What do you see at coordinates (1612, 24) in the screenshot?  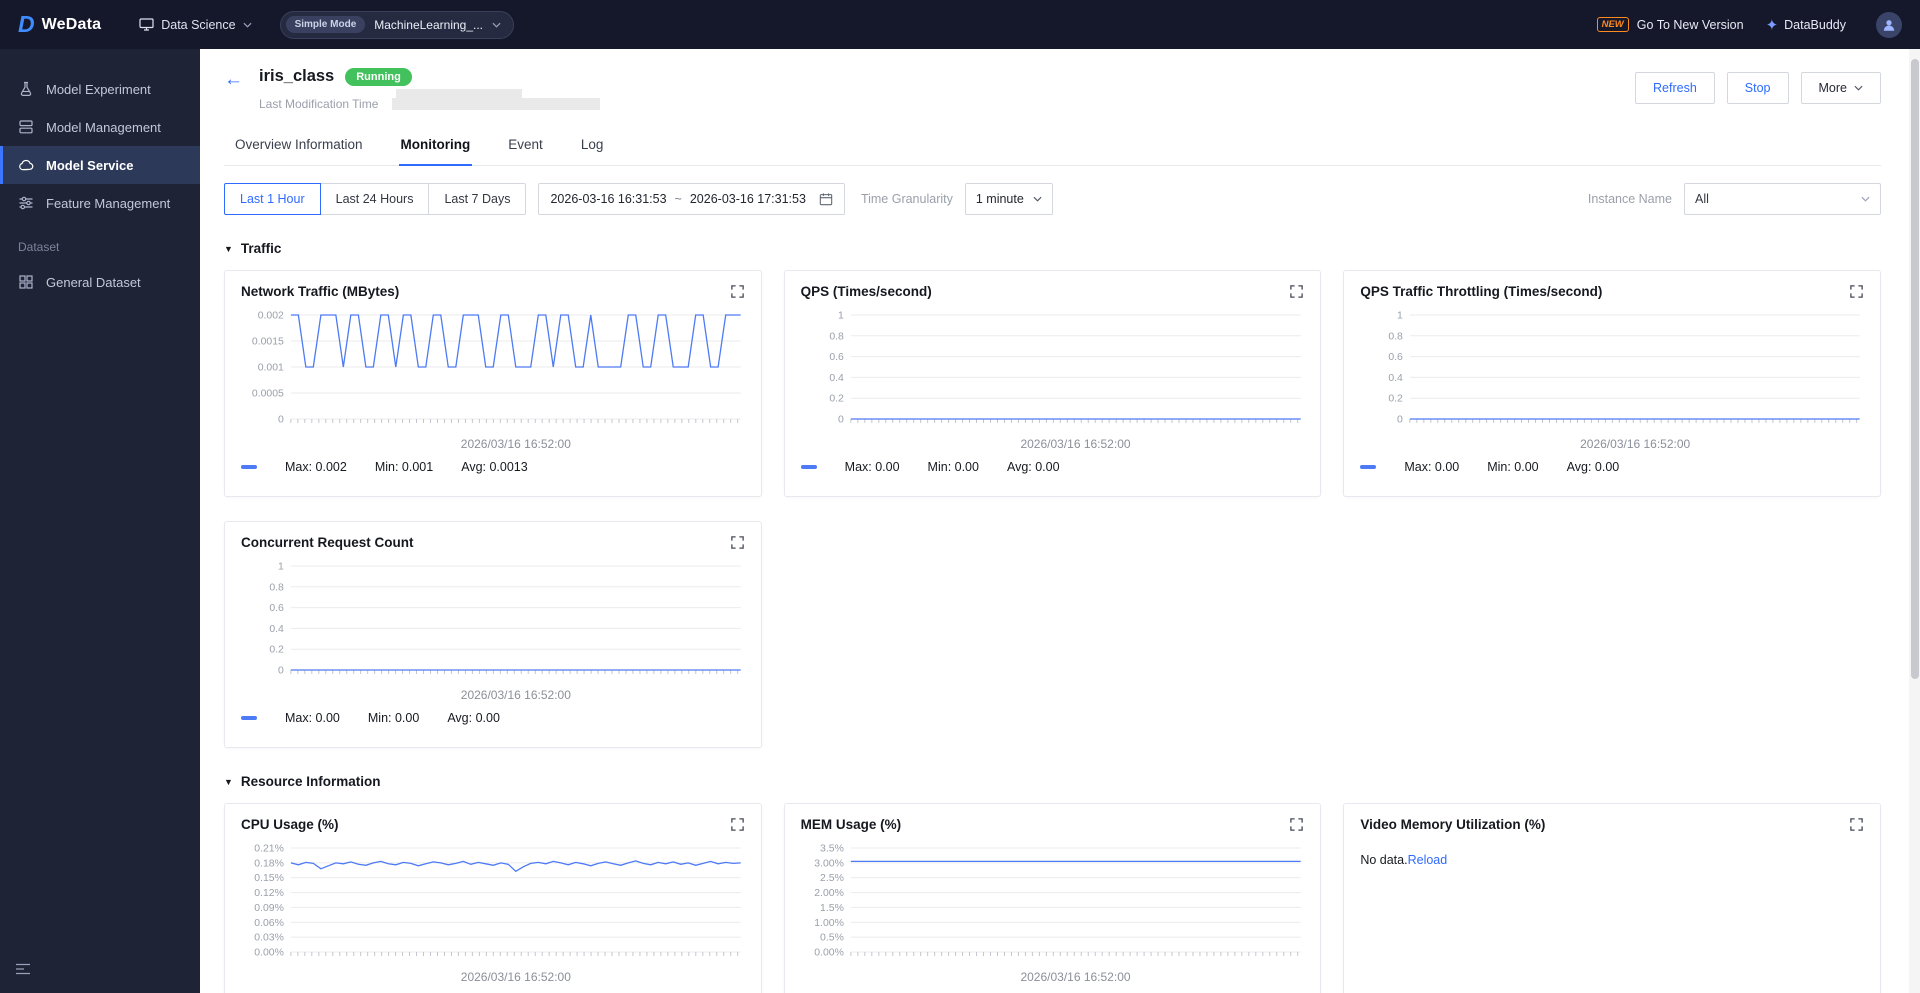 I see `new-badge: NEW` at bounding box center [1612, 24].